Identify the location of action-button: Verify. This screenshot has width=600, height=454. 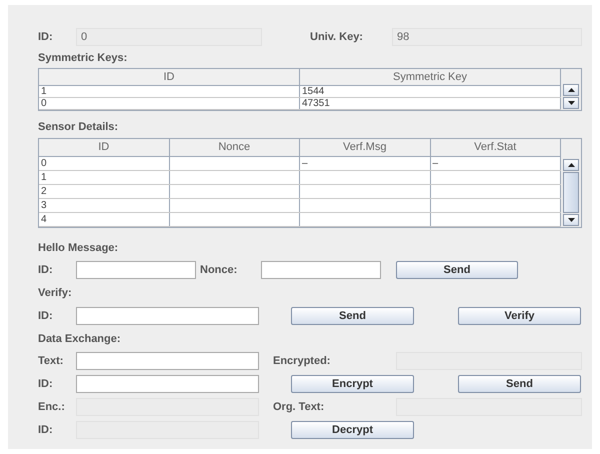
(519, 316).